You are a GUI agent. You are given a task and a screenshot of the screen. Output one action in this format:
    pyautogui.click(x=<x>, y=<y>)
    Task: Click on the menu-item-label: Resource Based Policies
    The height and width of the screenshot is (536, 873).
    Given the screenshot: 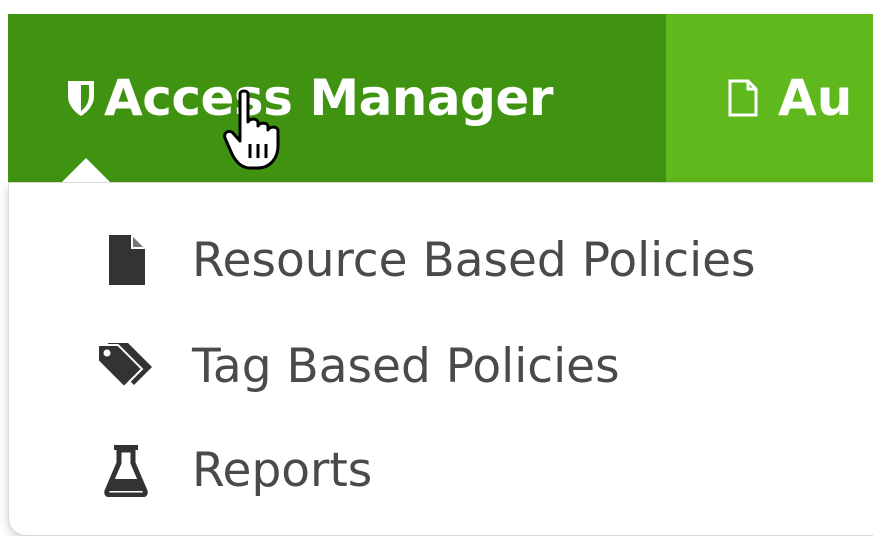 What is the action you would take?
    pyautogui.click(x=474, y=260)
    